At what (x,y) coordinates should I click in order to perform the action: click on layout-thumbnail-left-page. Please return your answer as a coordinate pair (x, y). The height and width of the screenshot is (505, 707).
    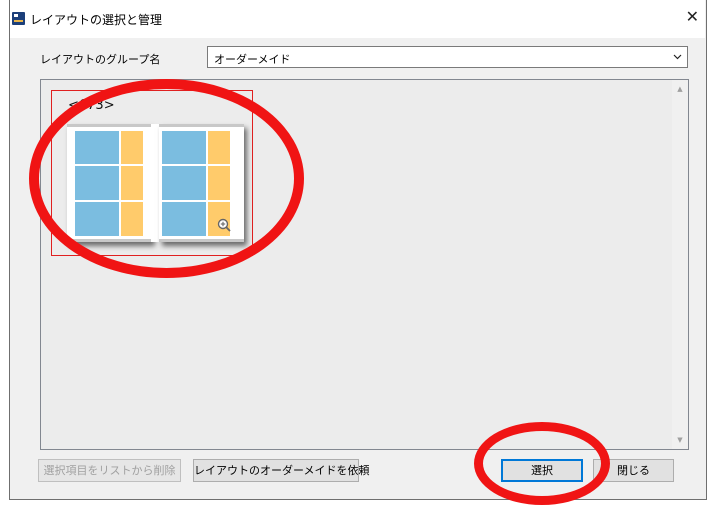
    Looking at the image, I should click on (109, 183).